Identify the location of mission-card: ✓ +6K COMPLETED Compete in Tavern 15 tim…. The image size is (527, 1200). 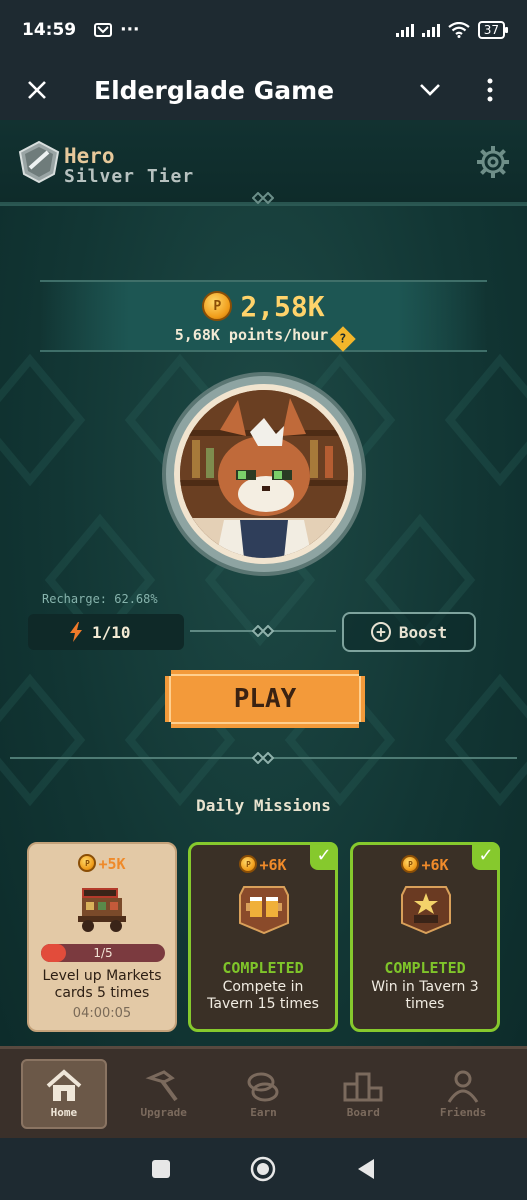
(263, 937).